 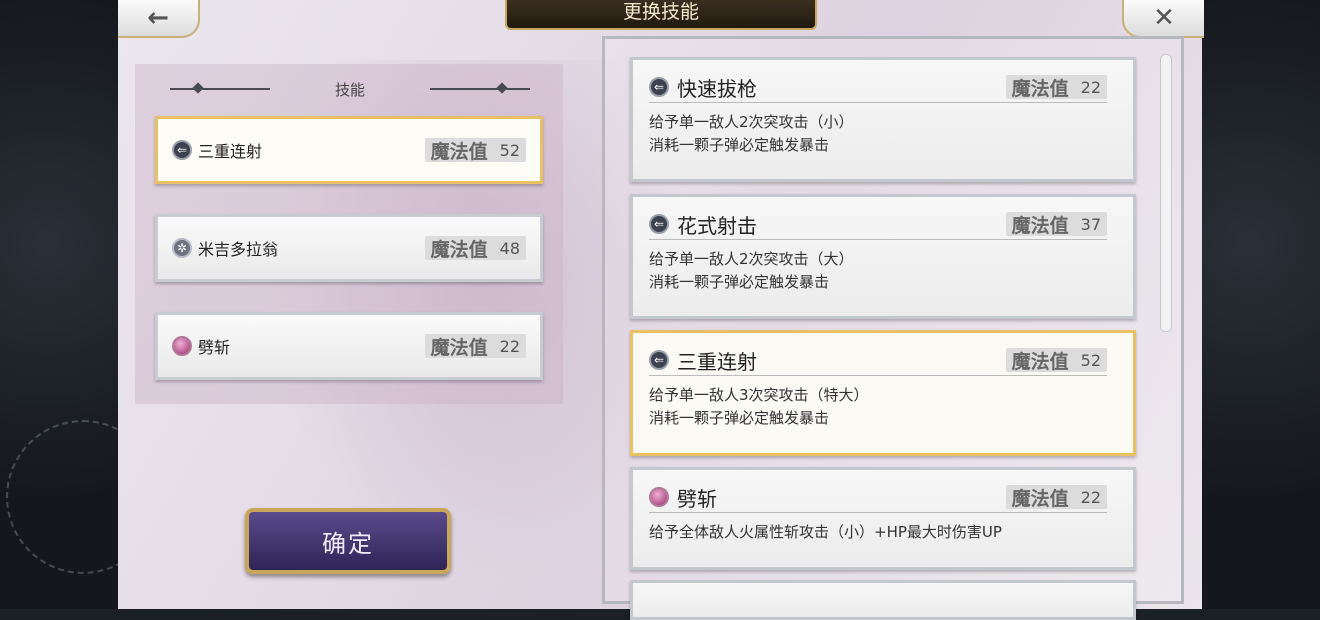 What do you see at coordinates (349, 346) in the screenshot?
I see `equipped-slot-3: 劈斩 魔法值 22` at bounding box center [349, 346].